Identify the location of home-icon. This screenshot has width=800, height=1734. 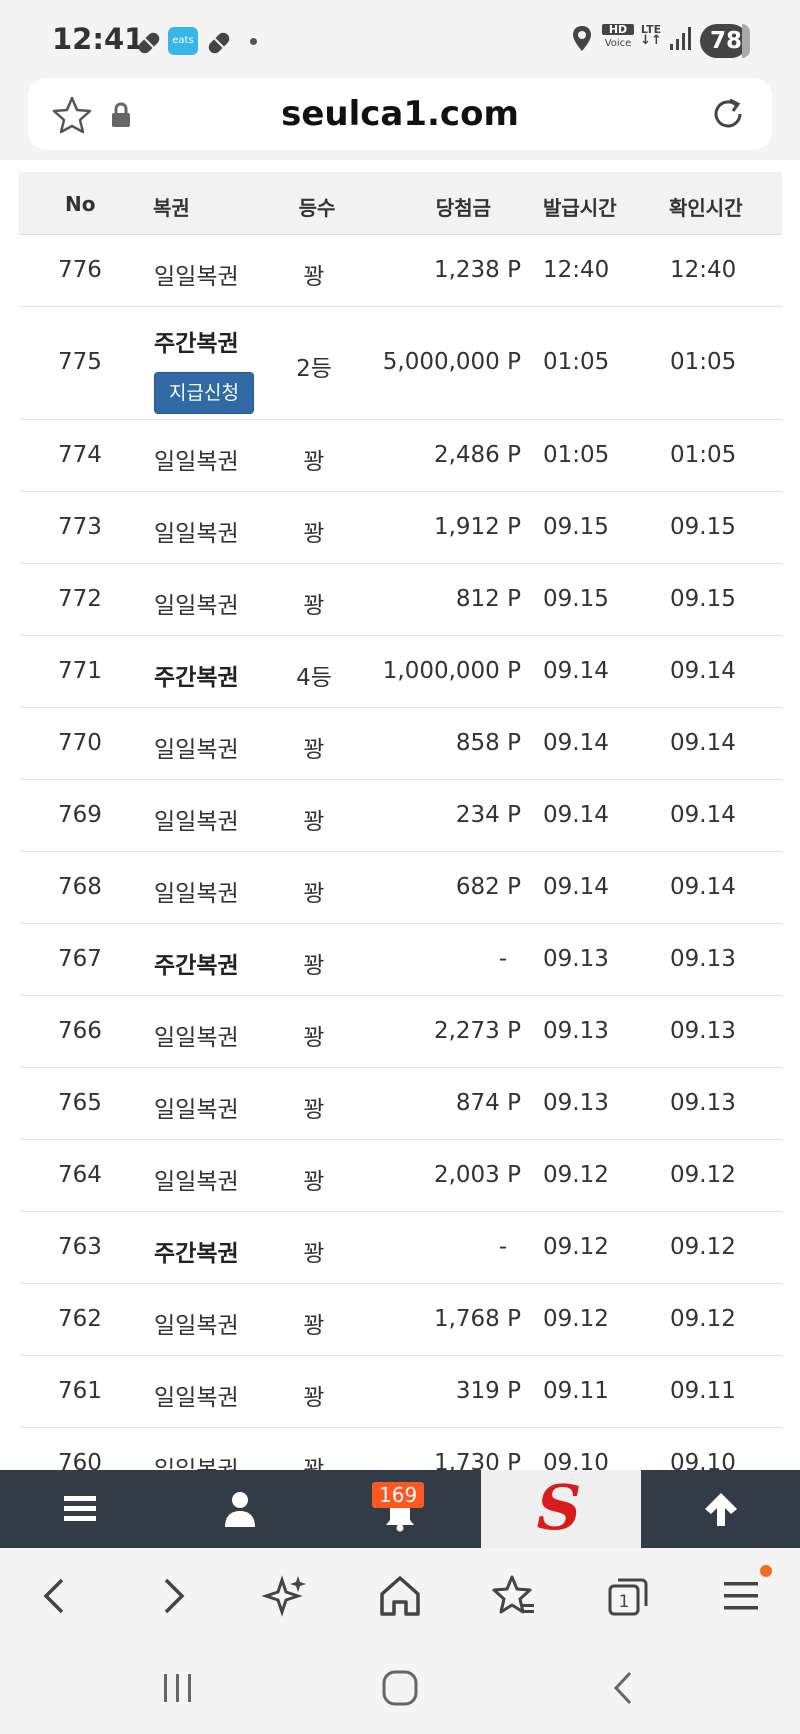
(400, 1596).